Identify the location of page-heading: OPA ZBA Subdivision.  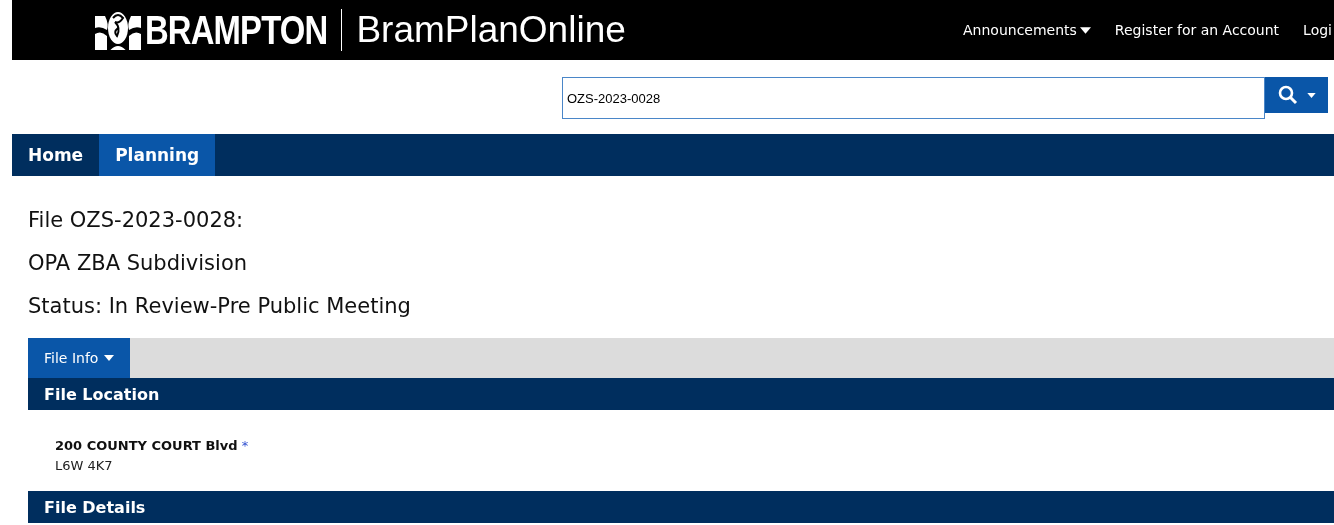
(138, 263).